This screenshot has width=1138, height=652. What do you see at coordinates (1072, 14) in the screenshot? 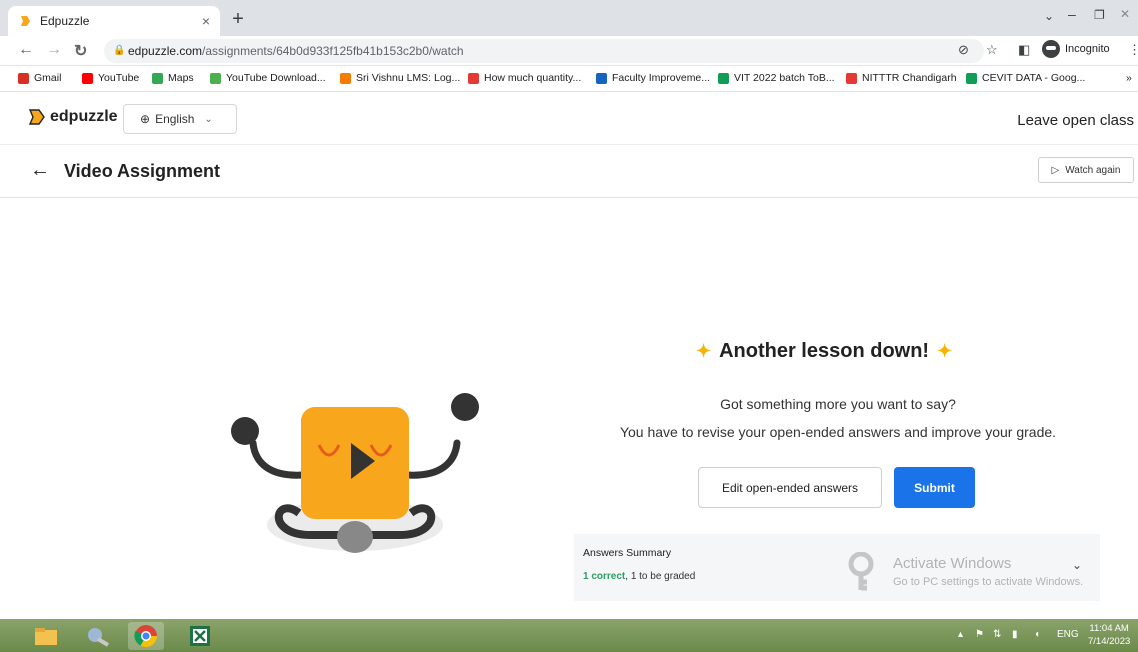
I see `minimize-icon: –` at bounding box center [1072, 14].